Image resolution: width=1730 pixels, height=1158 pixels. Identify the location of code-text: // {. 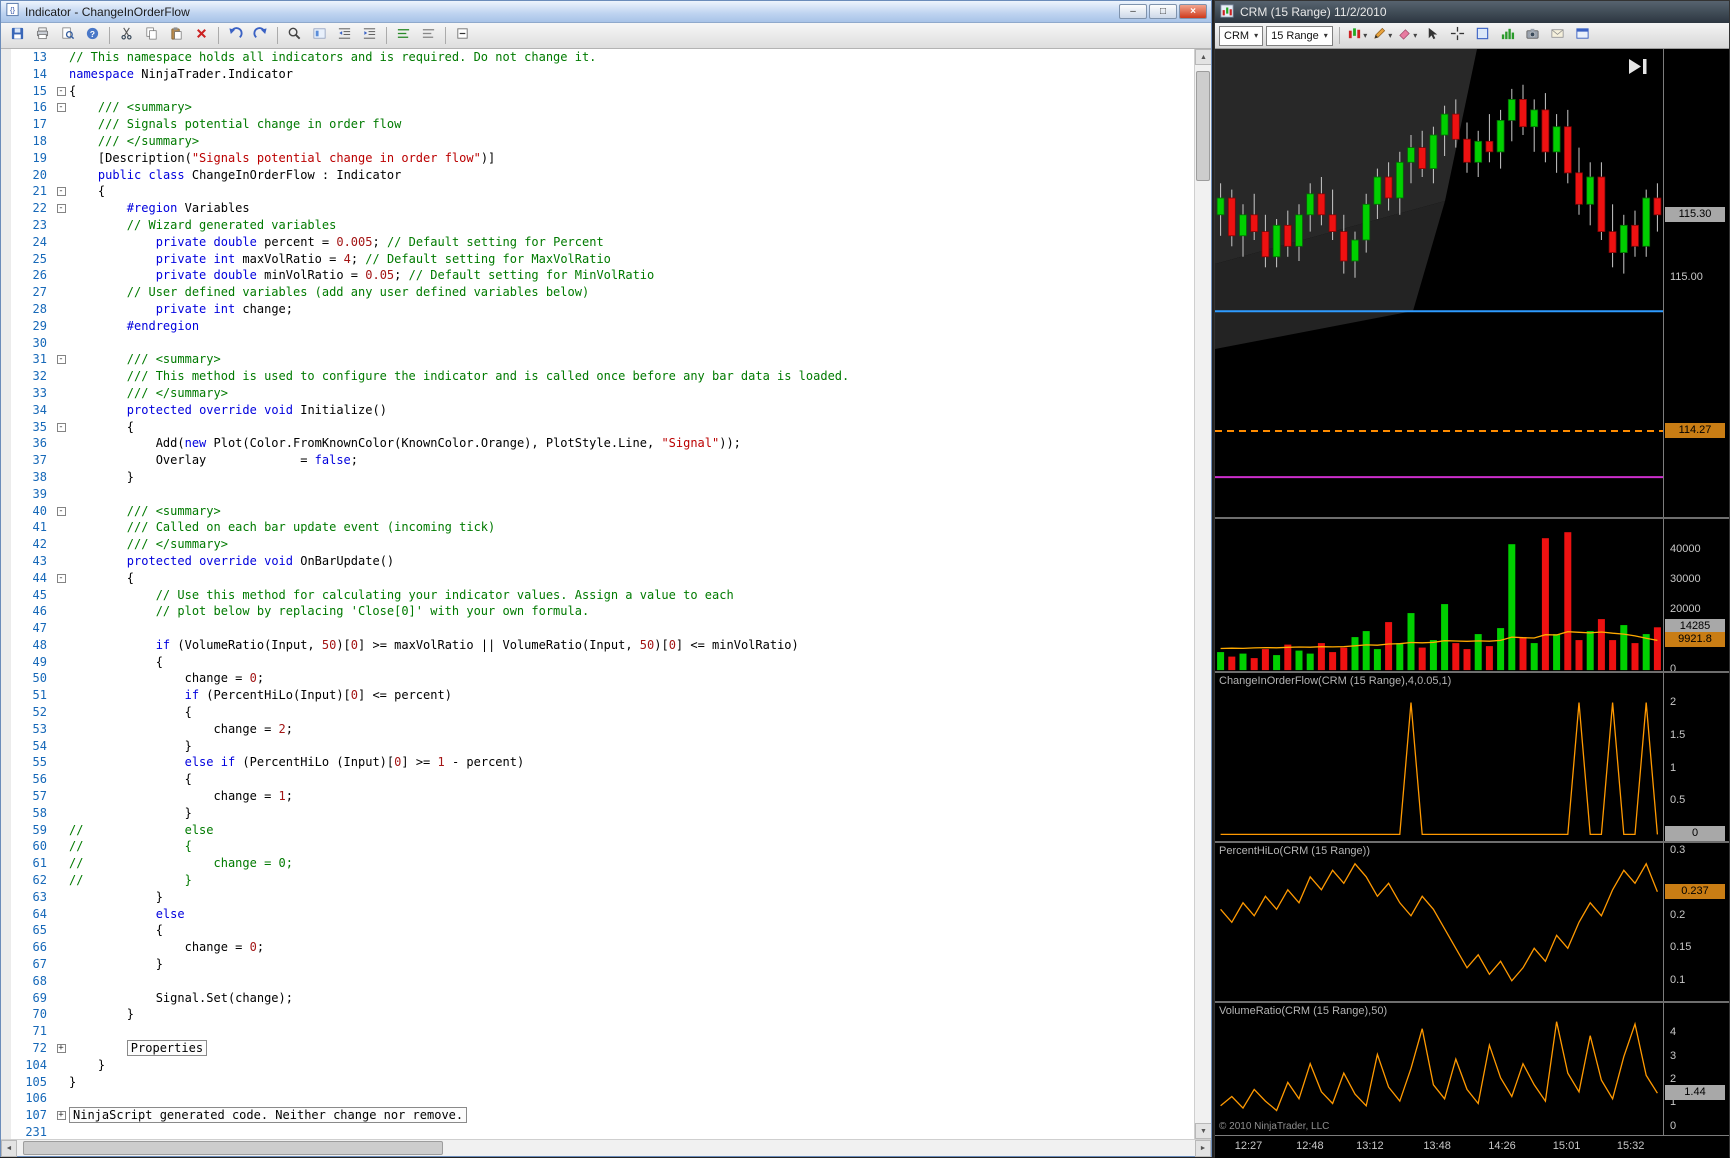
(631, 846).